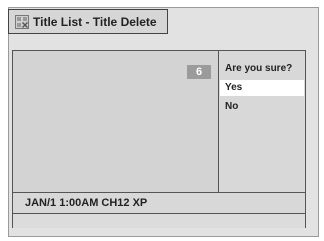 This screenshot has height=241, width=324. Describe the element at coordinates (259, 68) in the screenshot. I see `confirm-question: Are you sure?` at that location.